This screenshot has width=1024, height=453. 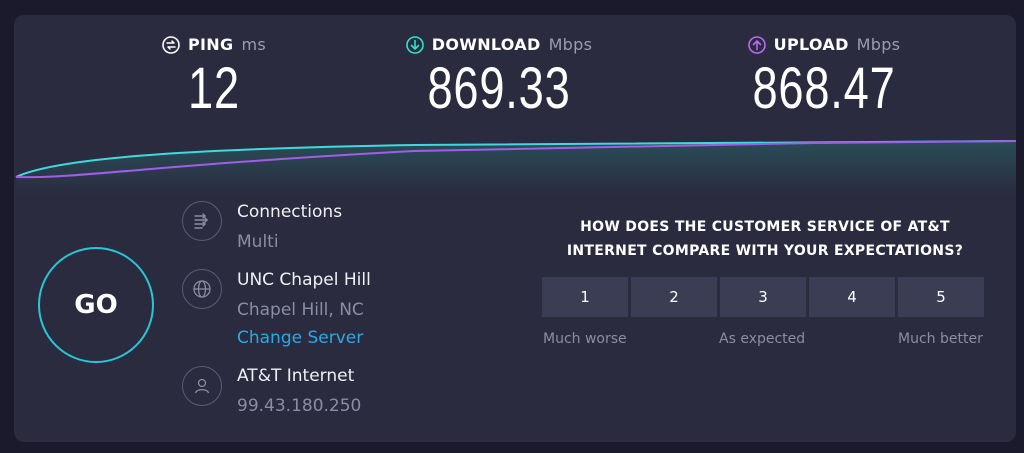 What do you see at coordinates (940, 339) in the screenshot?
I see `rating-label-high: Much better` at bounding box center [940, 339].